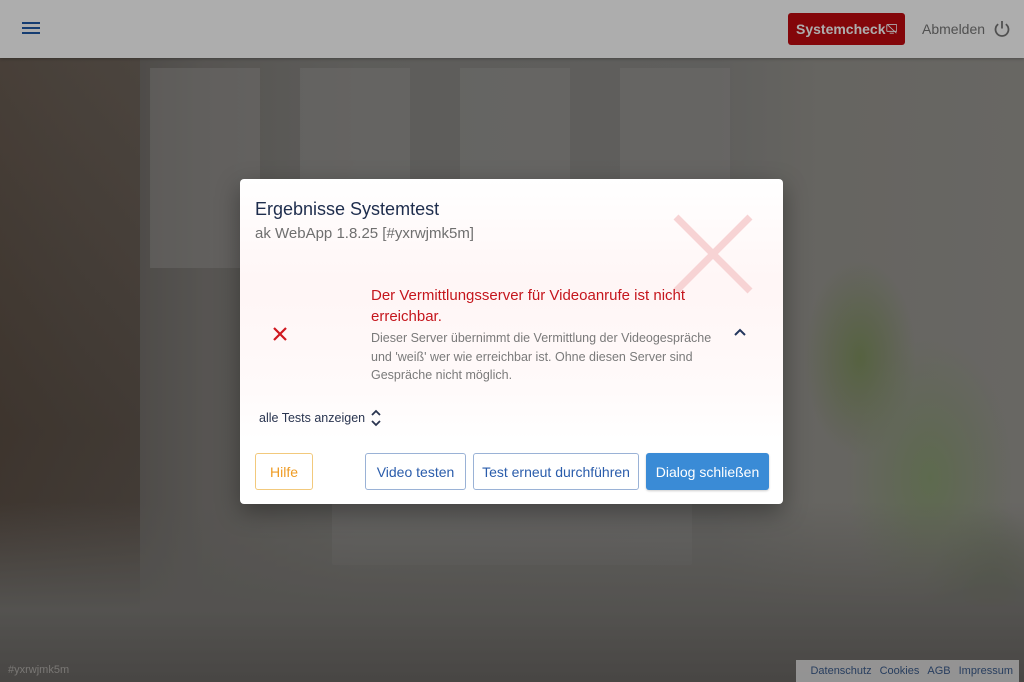 This screenshot has width=1024, height=682. I want to click on large-error-x-icon, so click(713, 254).